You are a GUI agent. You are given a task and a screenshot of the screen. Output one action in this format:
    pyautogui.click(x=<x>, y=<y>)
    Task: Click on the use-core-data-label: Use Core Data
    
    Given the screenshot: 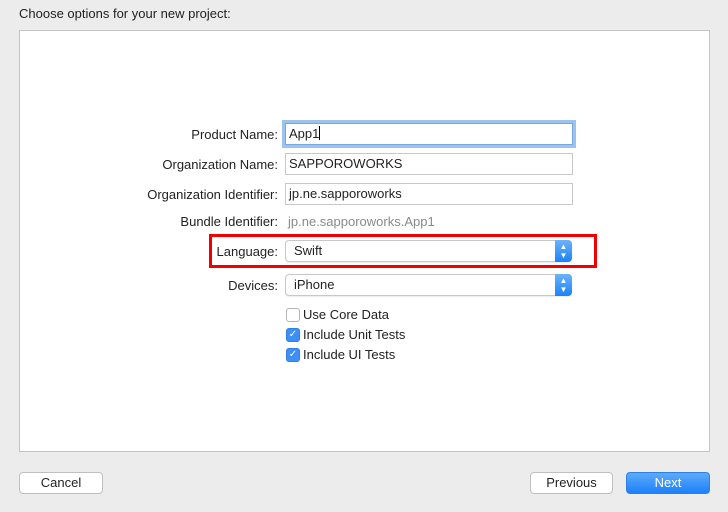 What is the action you would take?
    pyautogui.click(x=346, y=314)
    